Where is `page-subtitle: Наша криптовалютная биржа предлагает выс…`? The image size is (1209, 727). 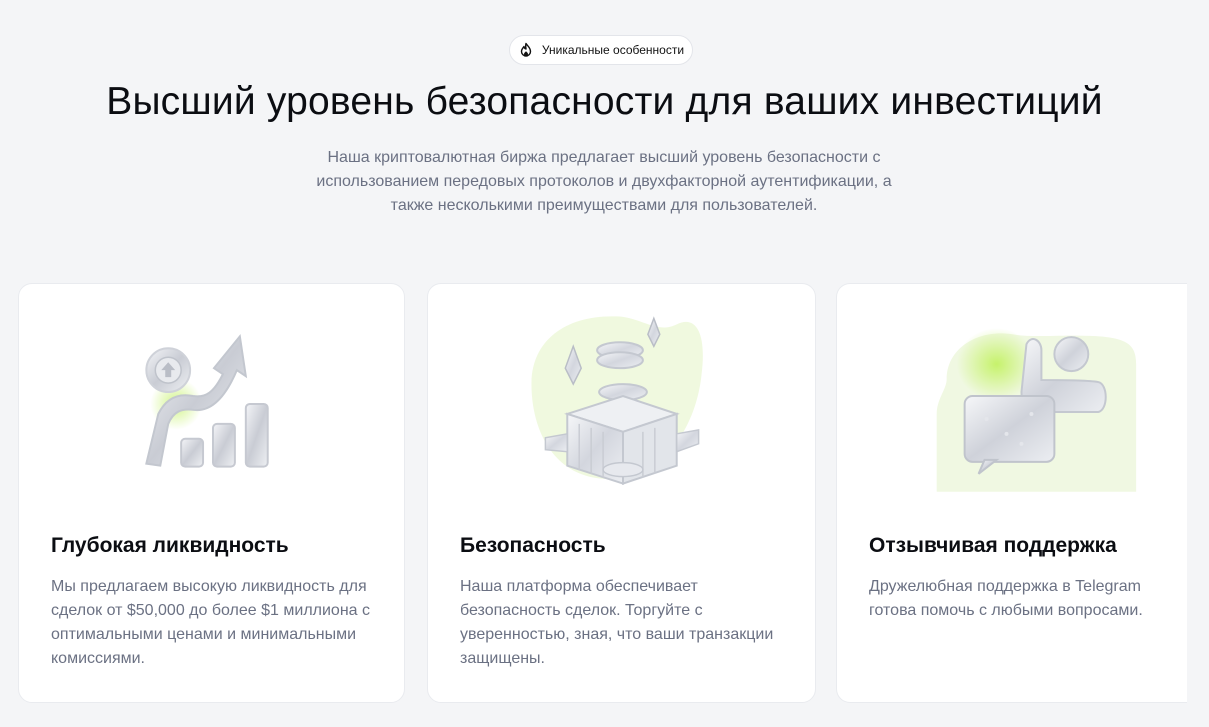 page-subtitle: Наша криптовалютная биржа предлагает выс… is located at coordinates (604, 181).